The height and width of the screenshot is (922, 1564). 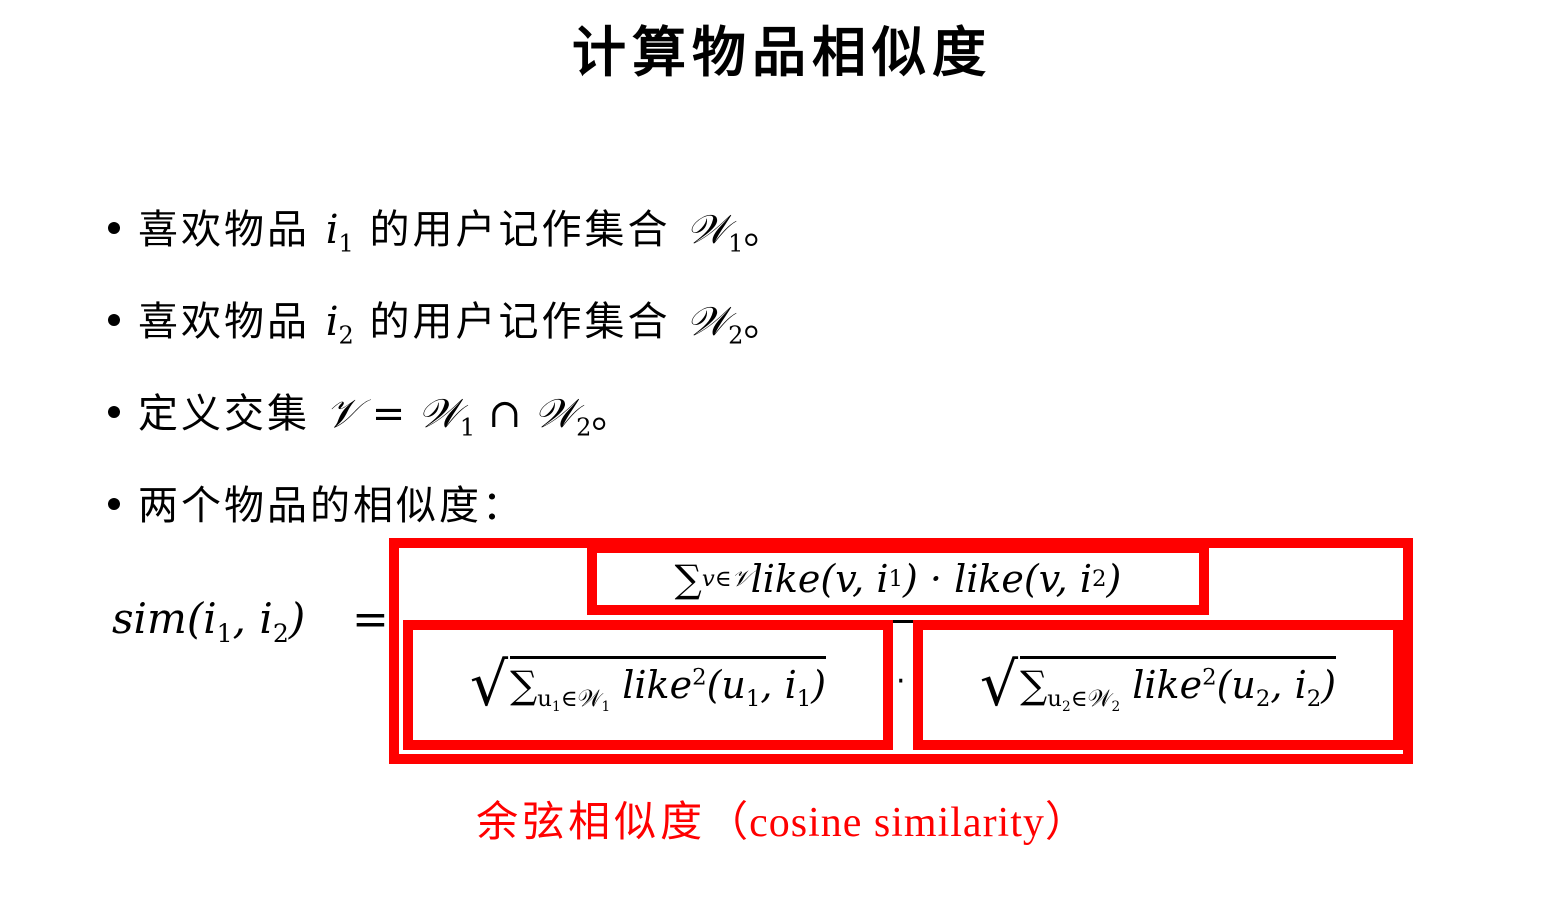 I want to click on sum-index: v∈𝒱, so click(x=726, y=579).